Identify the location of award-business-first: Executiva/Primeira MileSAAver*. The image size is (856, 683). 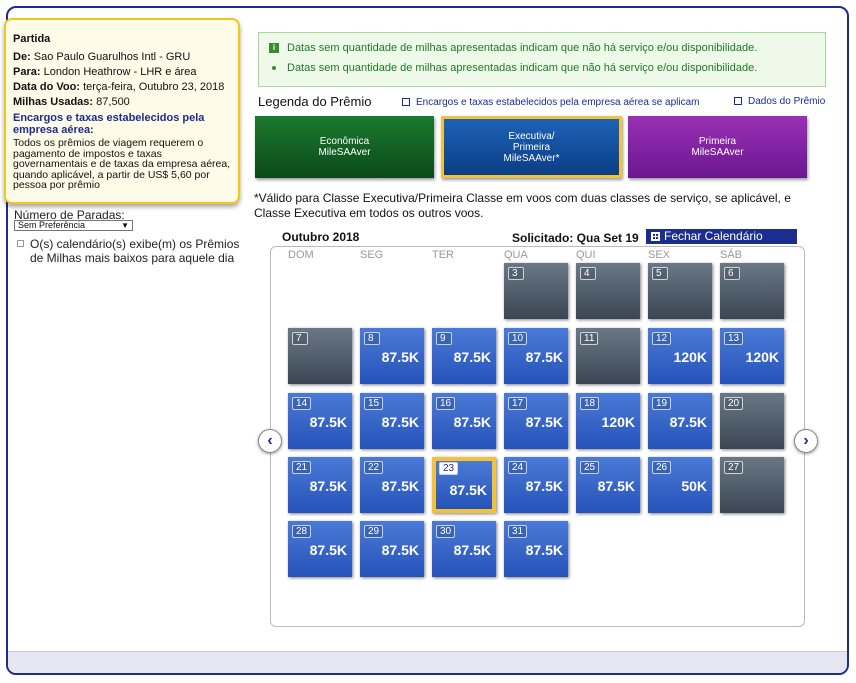
(531, 147).